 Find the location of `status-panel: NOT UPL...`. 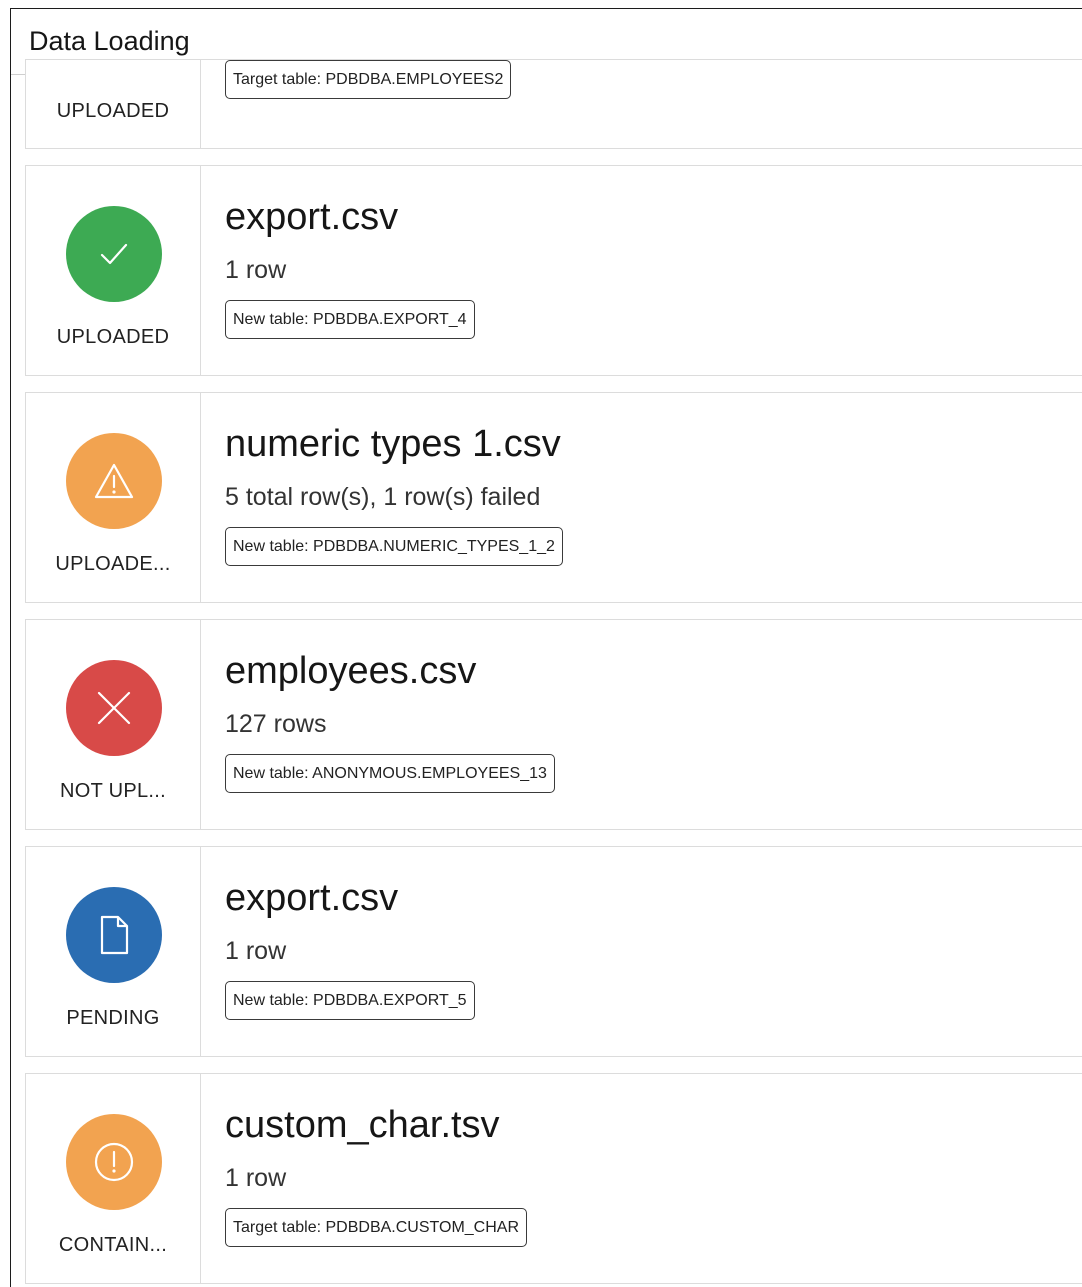

status-panel: NOT UPL... is located at coordinates (113, 724).